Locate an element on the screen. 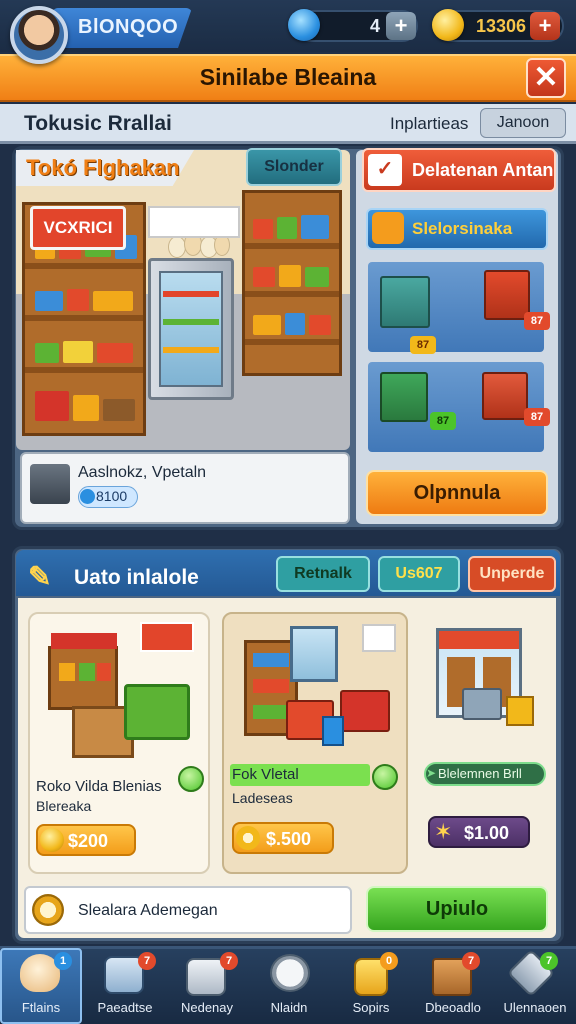 The height and width of the screenshot is (1024, 576). wrench-icon: ✎ is located at coordinates (40, 576).